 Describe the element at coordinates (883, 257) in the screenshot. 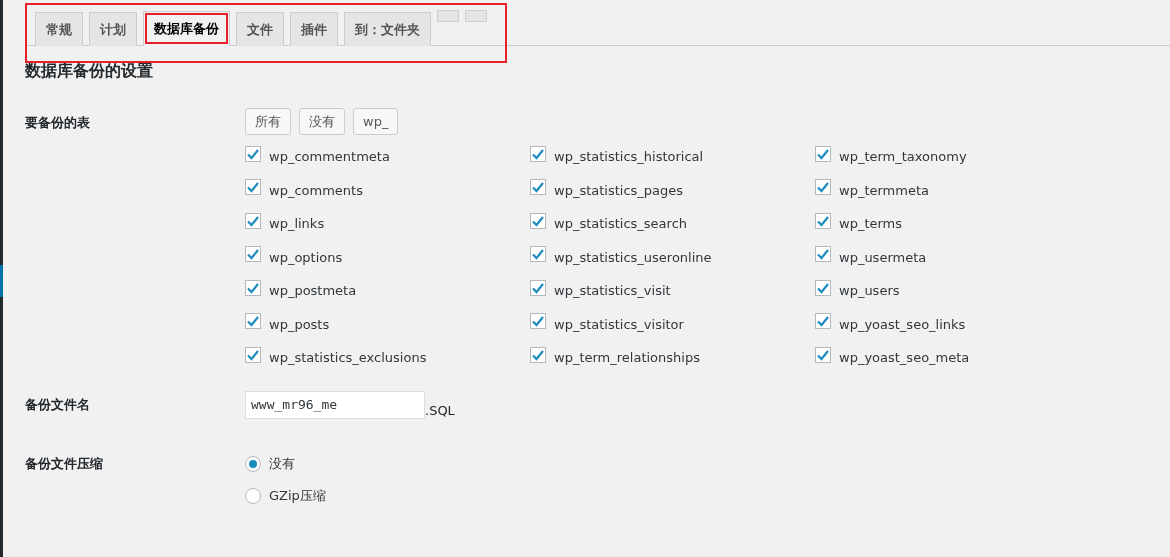

I see `table-name: wp_usermeta` at that location.